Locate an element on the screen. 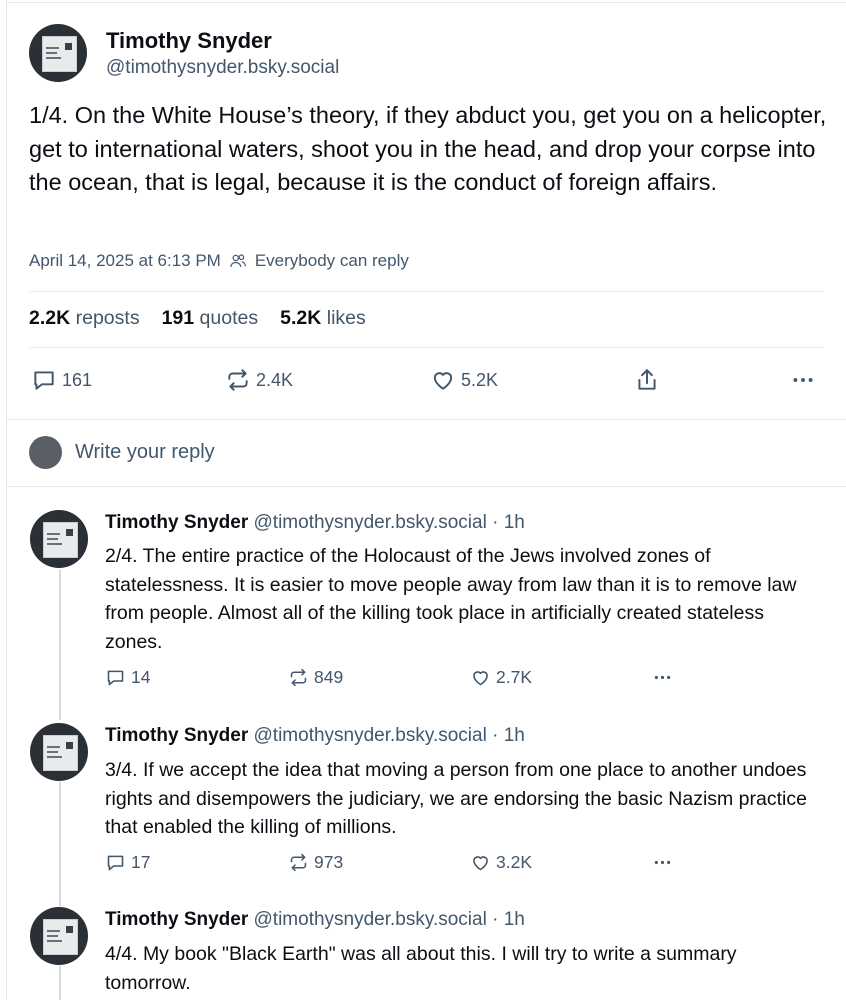 Image resolution: width=846 pixels, height=1000 pixels. quotes-stat: 191 quotes is located at coordinates (210, 318).